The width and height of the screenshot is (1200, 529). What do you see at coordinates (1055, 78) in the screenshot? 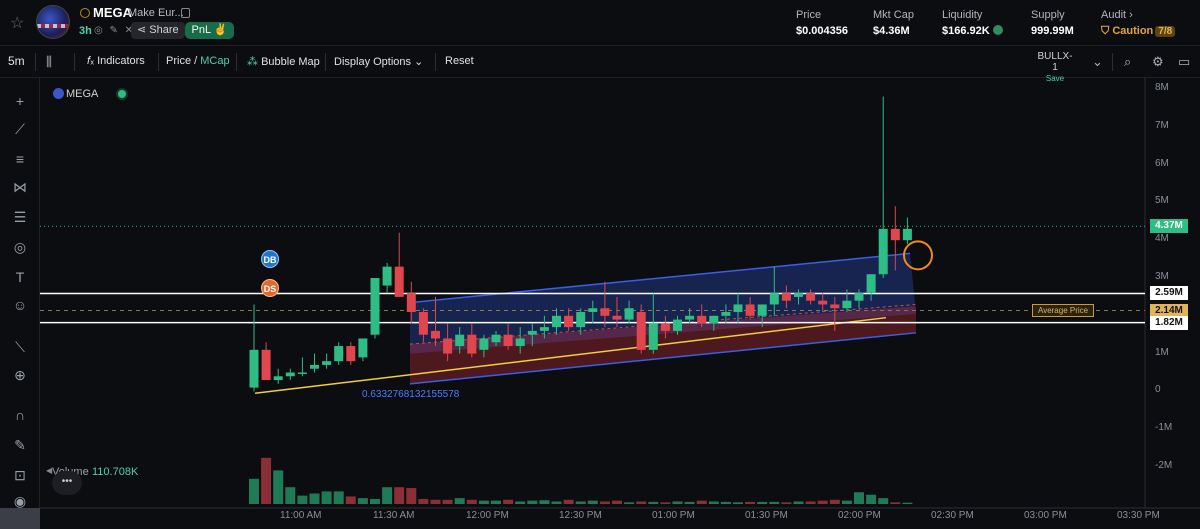
I see `template-save: Save` at bounding box center [1055, 78].